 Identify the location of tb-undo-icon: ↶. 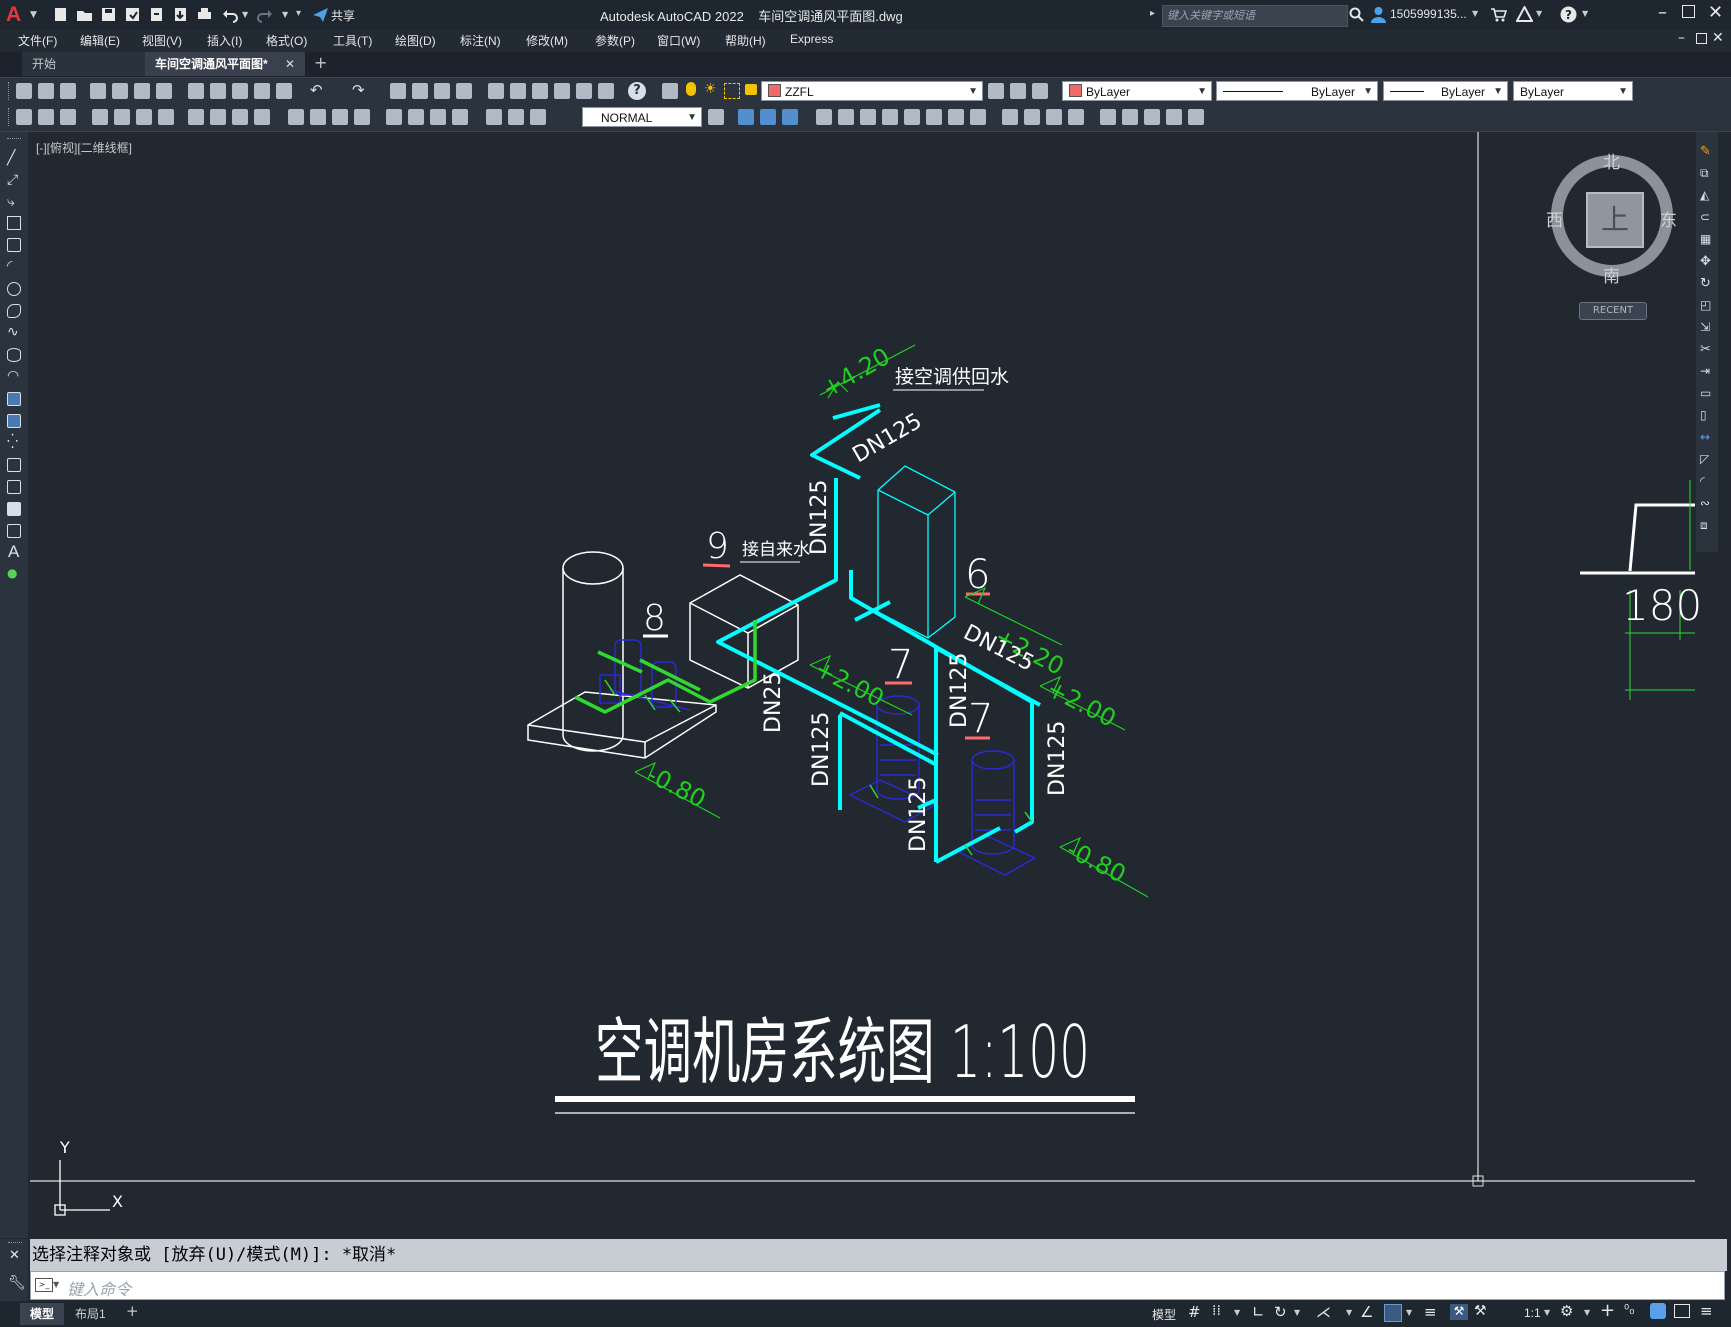
(316, 90).